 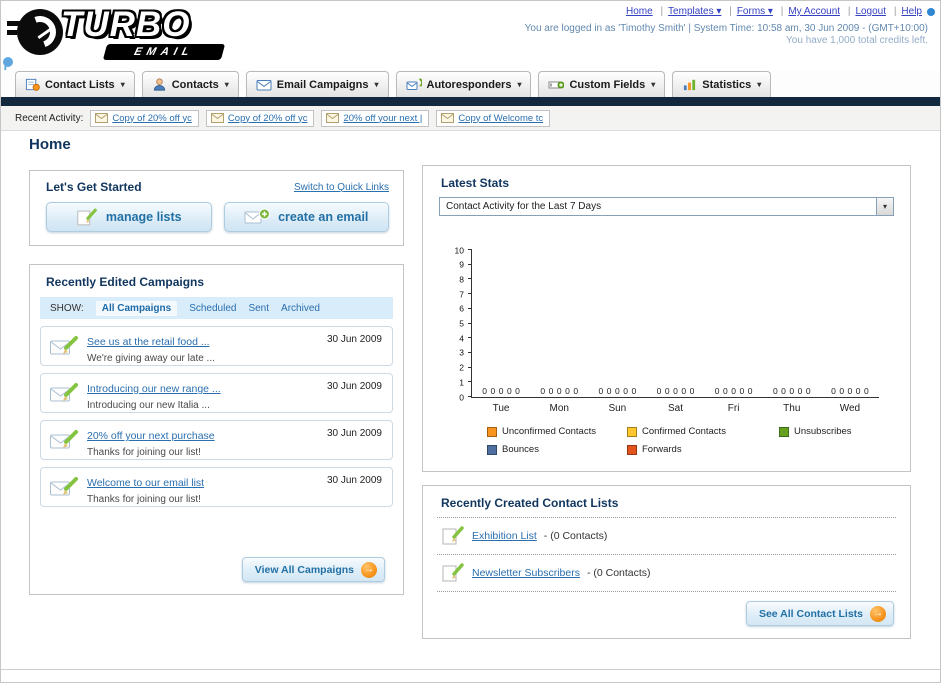 What do you see at coordinates (313, 569) in the screenshot?
I see `view-all-campaigns-button: View All Campaigns →` at bounding box center [313, 569].